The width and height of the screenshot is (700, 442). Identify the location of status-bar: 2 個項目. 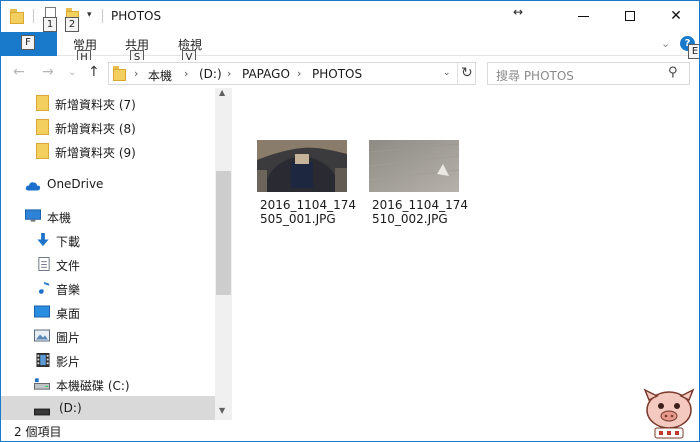
(350, 430).